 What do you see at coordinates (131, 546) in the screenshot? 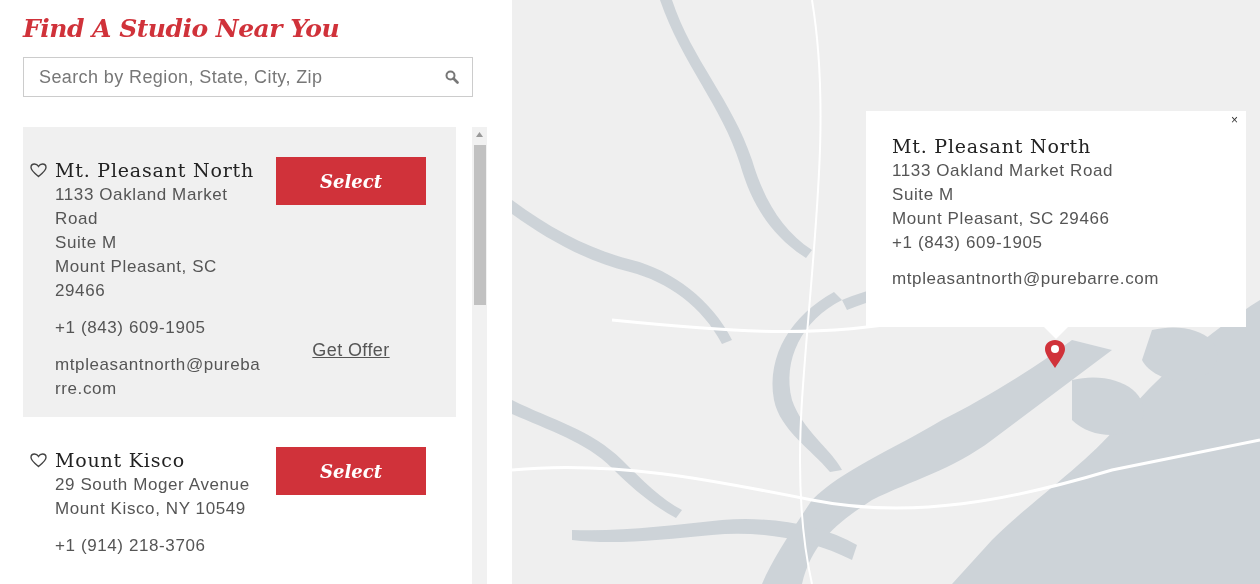
I see `phone-number: +1 (914) 218-3706` at bounding box center [131, 546].